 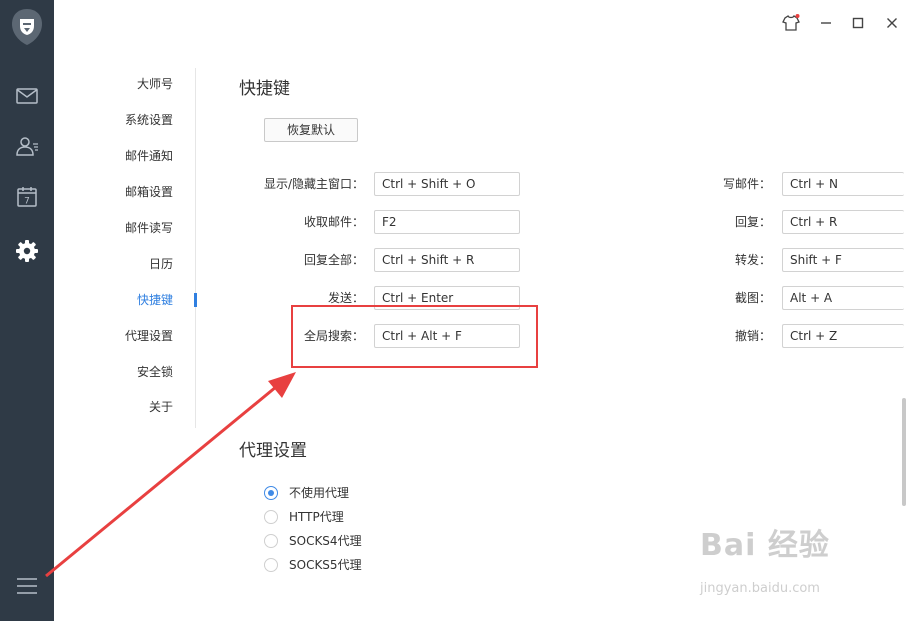 I want to click on proxy-label-none: 不使用代理, so click(x=319, y=493).